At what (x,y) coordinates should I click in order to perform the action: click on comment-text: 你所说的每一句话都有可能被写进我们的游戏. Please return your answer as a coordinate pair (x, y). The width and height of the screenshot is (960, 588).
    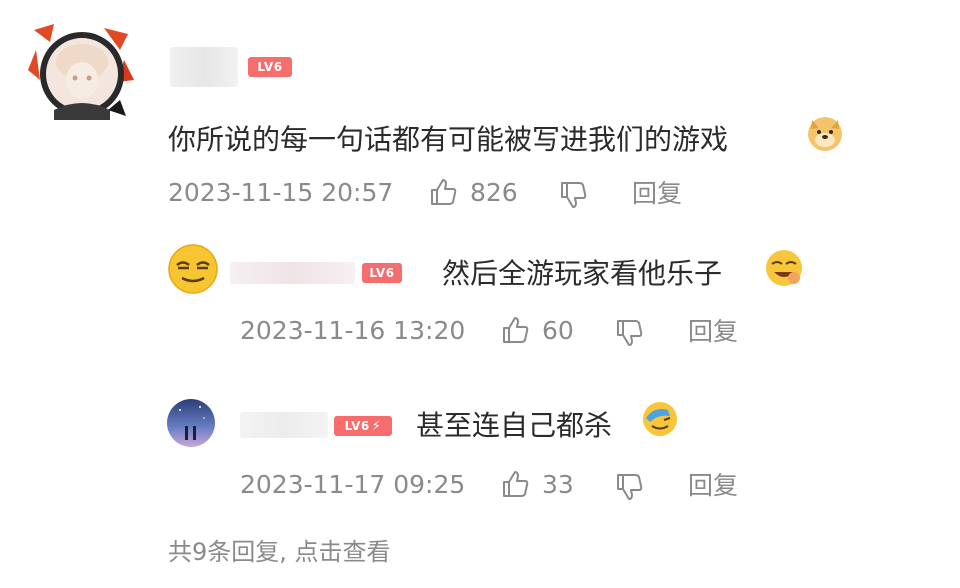
    Looking at the image, I should click on (448, 139).